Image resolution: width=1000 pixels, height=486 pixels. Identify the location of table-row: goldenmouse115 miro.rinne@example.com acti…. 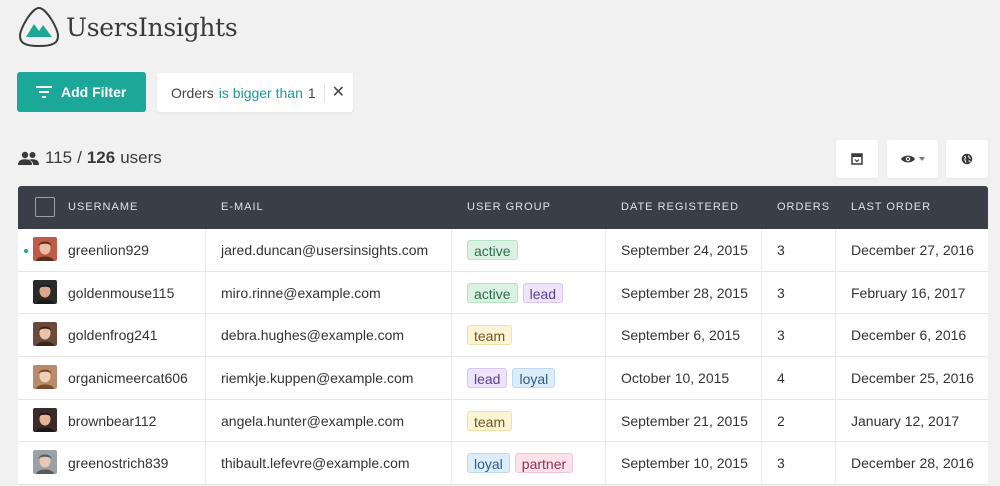
(503, 293).